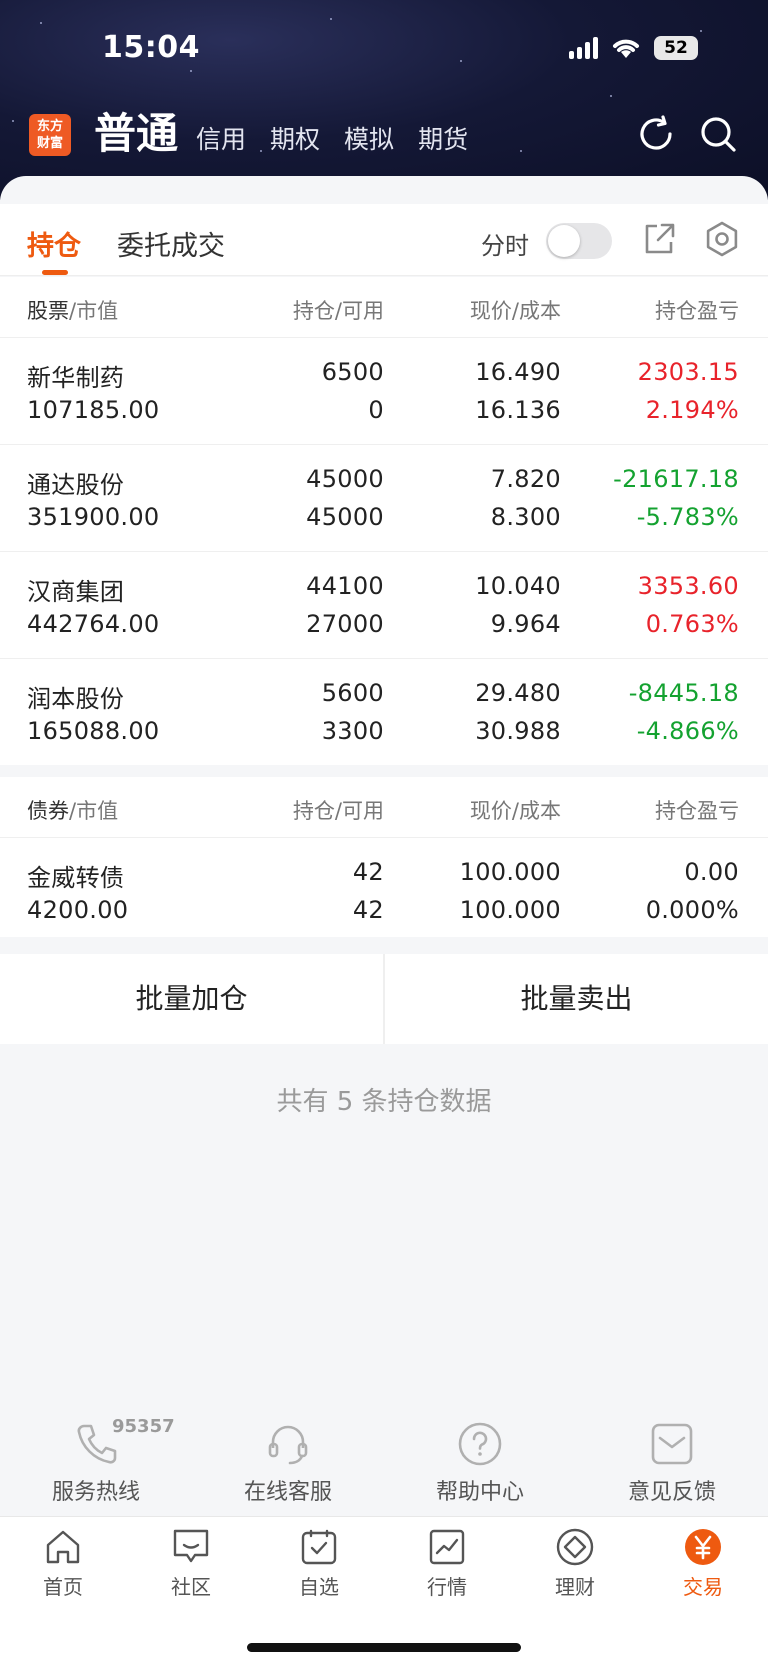  Describe the element at coordinates (368, 872) in the screenshot. I see `position: 42` at that location.